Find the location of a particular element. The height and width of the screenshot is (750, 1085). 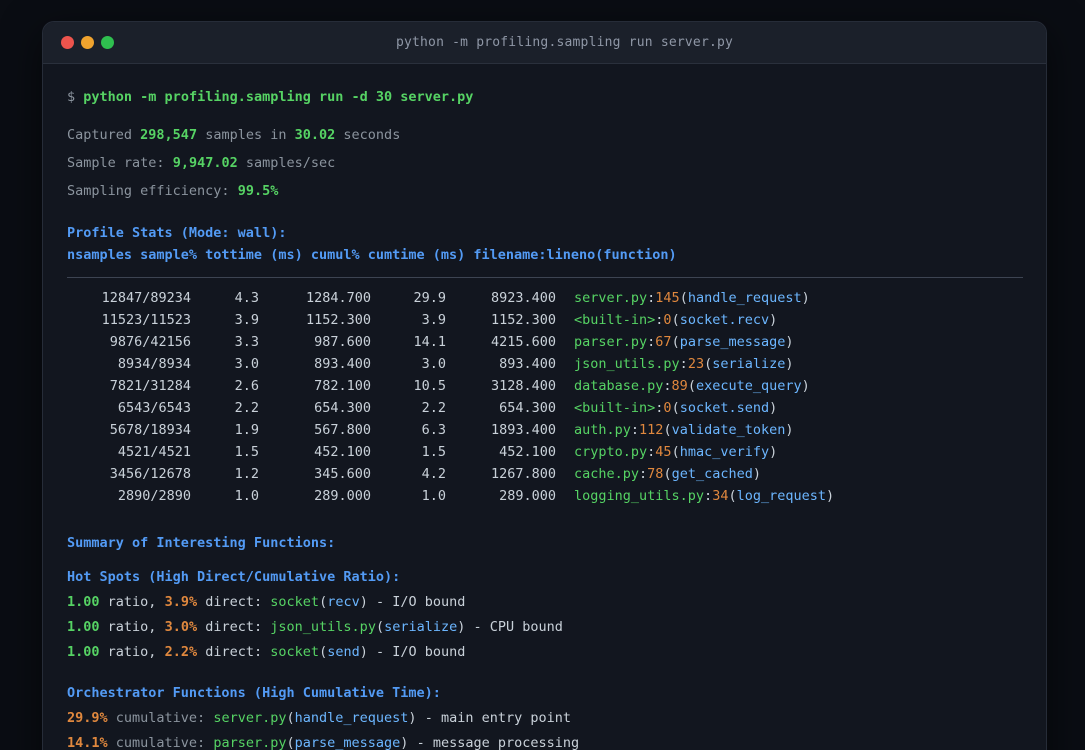

direct-pct: 3.0% is located at coordinates (181, 627).